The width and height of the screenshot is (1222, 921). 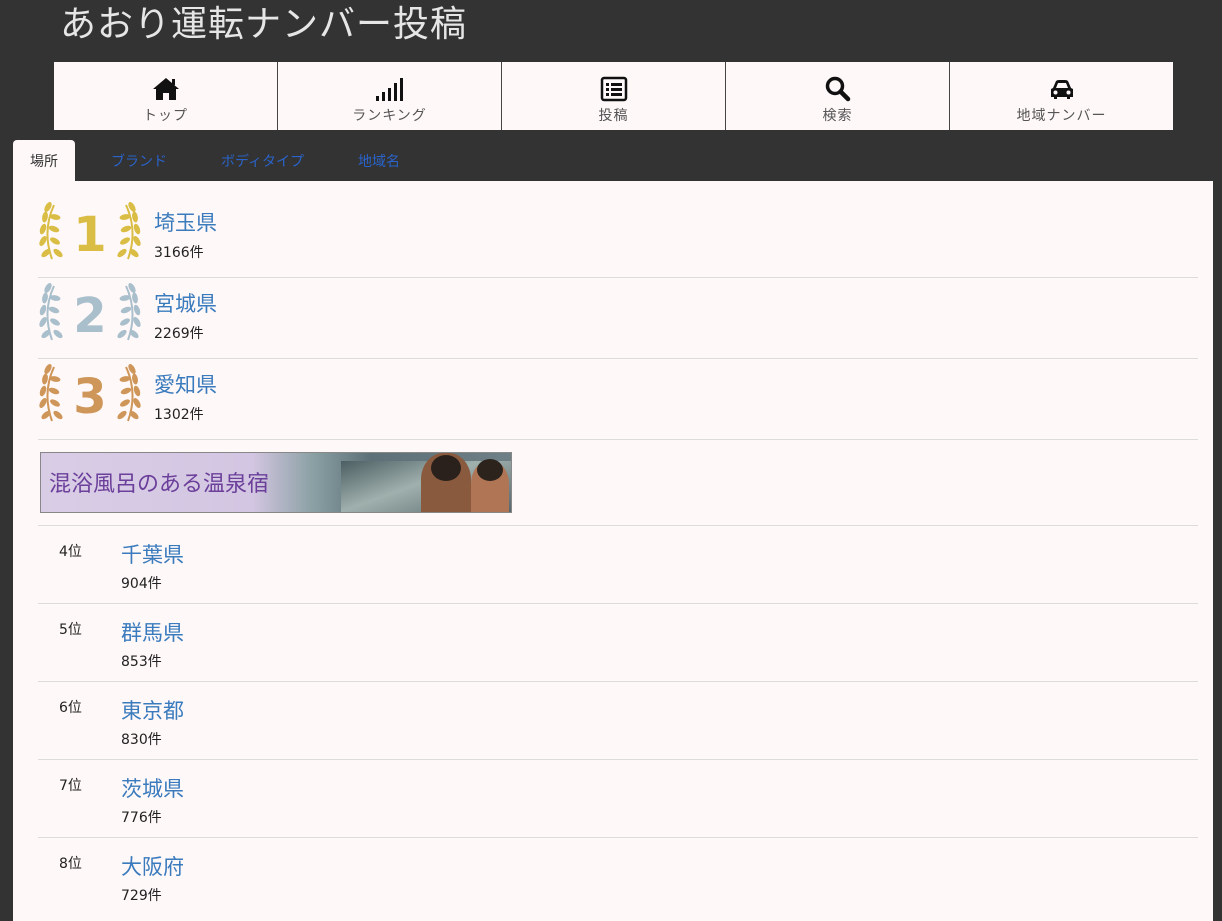 I want to click on ranking-count: 2269件, so click(x=179, y=334).